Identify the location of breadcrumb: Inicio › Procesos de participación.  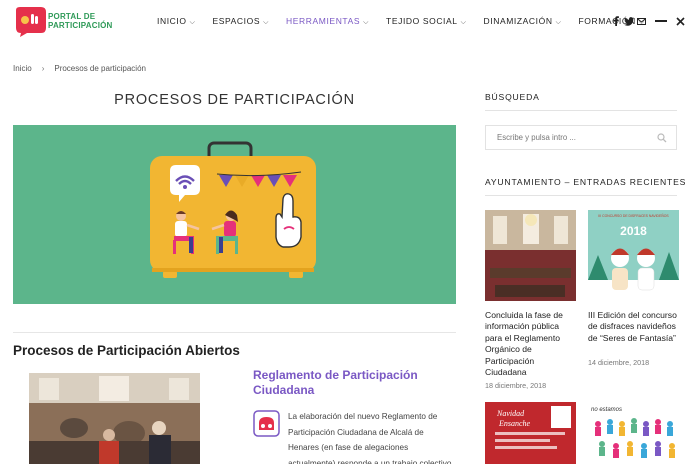
(79, 68).